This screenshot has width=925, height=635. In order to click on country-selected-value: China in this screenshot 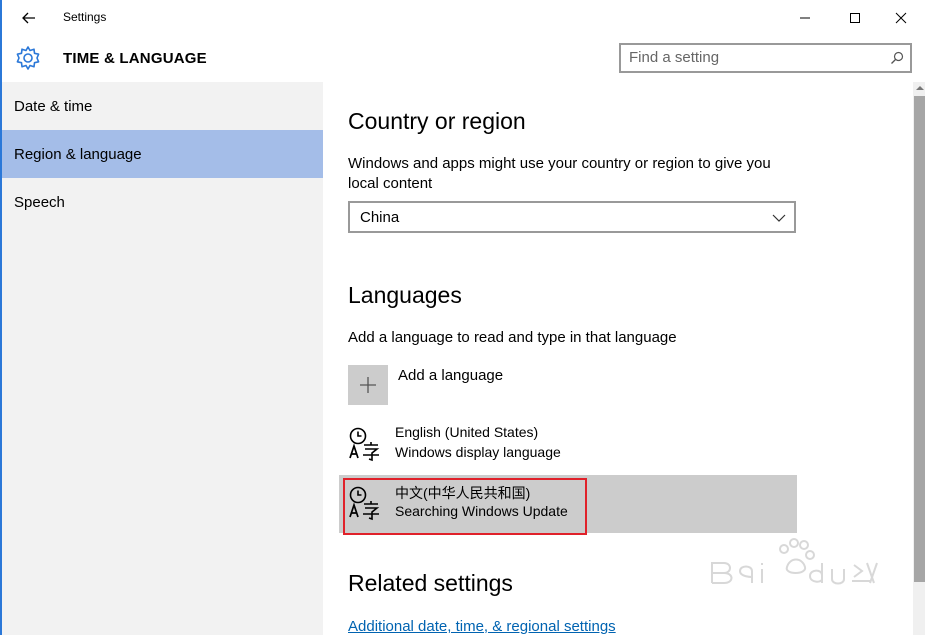, I will do `click(380, 217)`.